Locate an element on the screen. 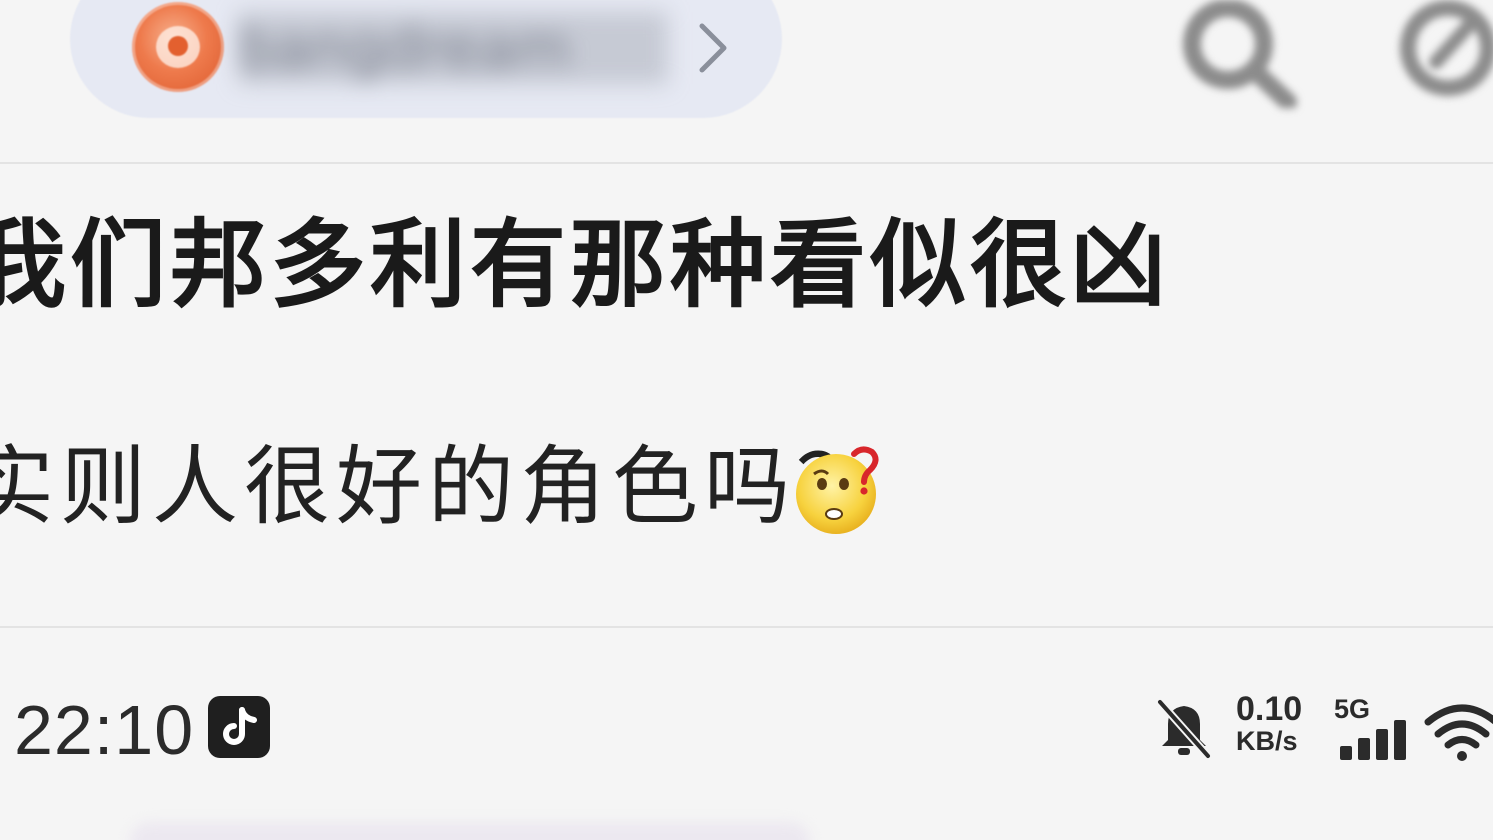 The width and height of the screenshot is (1493, 840). content-divider is located at coordinates (746, 627).